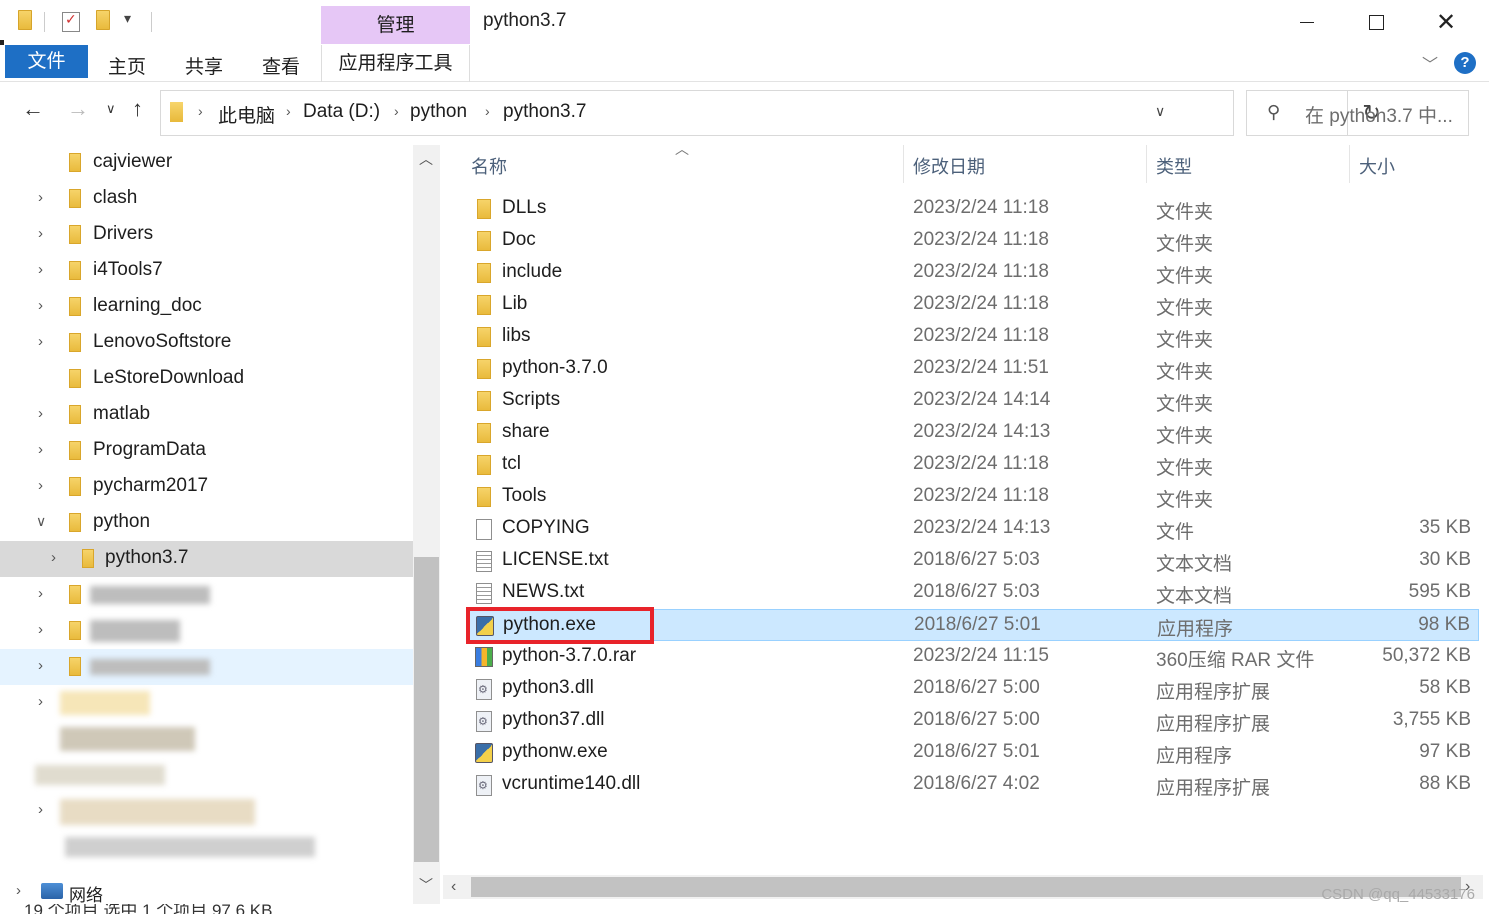  What do you see at coordinates (426, 525) in the screenshot?
I see `vertical-scrollbar: ︿ ﹀` at bounding box center [426, 525].